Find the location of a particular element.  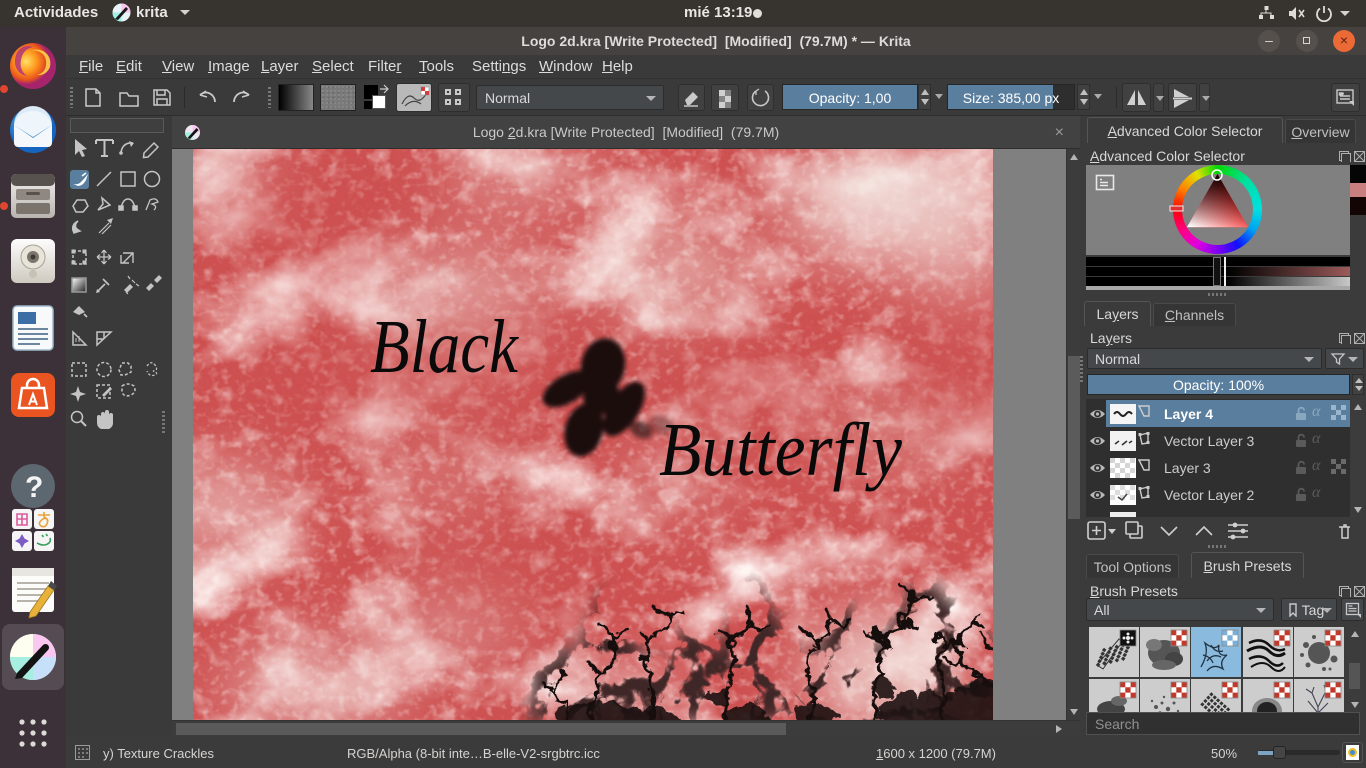

svg-text: Butterfly is located at coordinates (780, 450).